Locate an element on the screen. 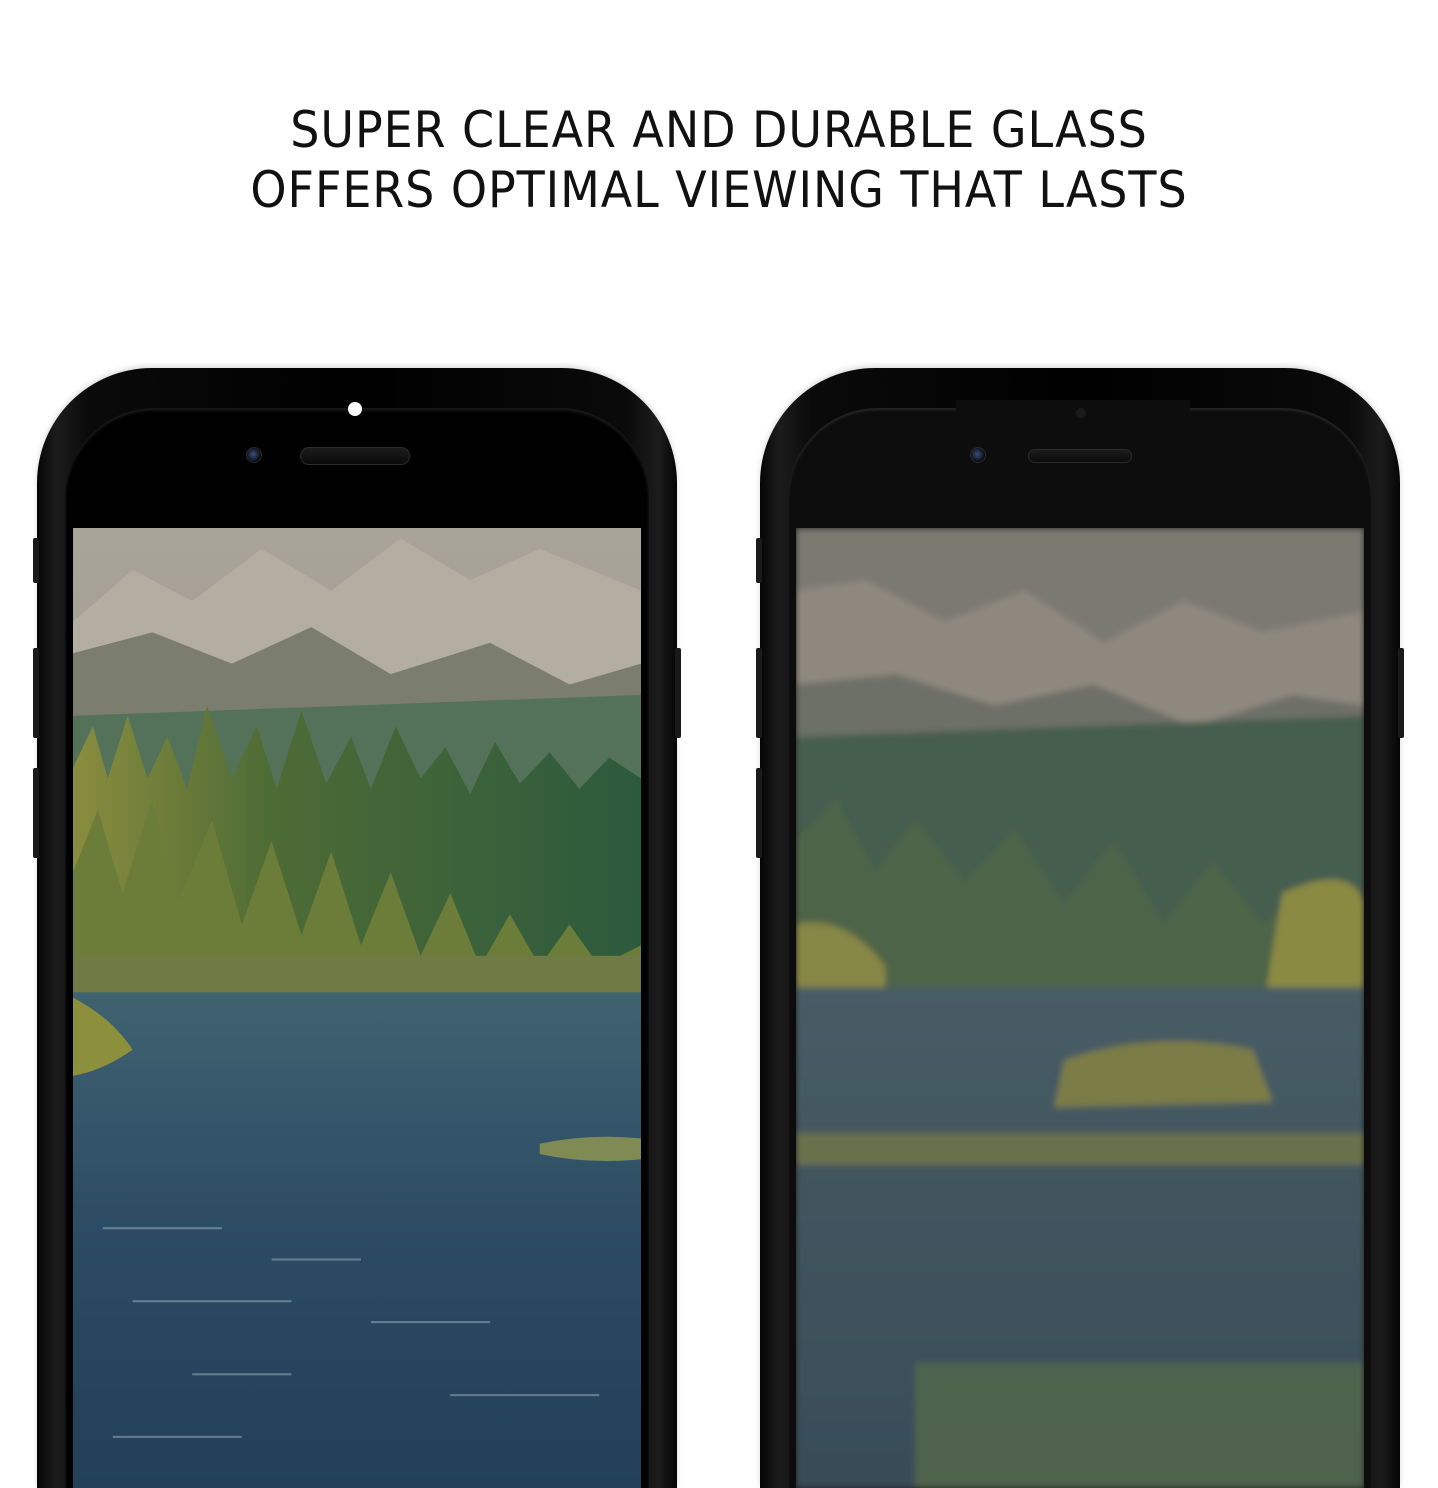  notch-indent is located at coordinates (355, 409).